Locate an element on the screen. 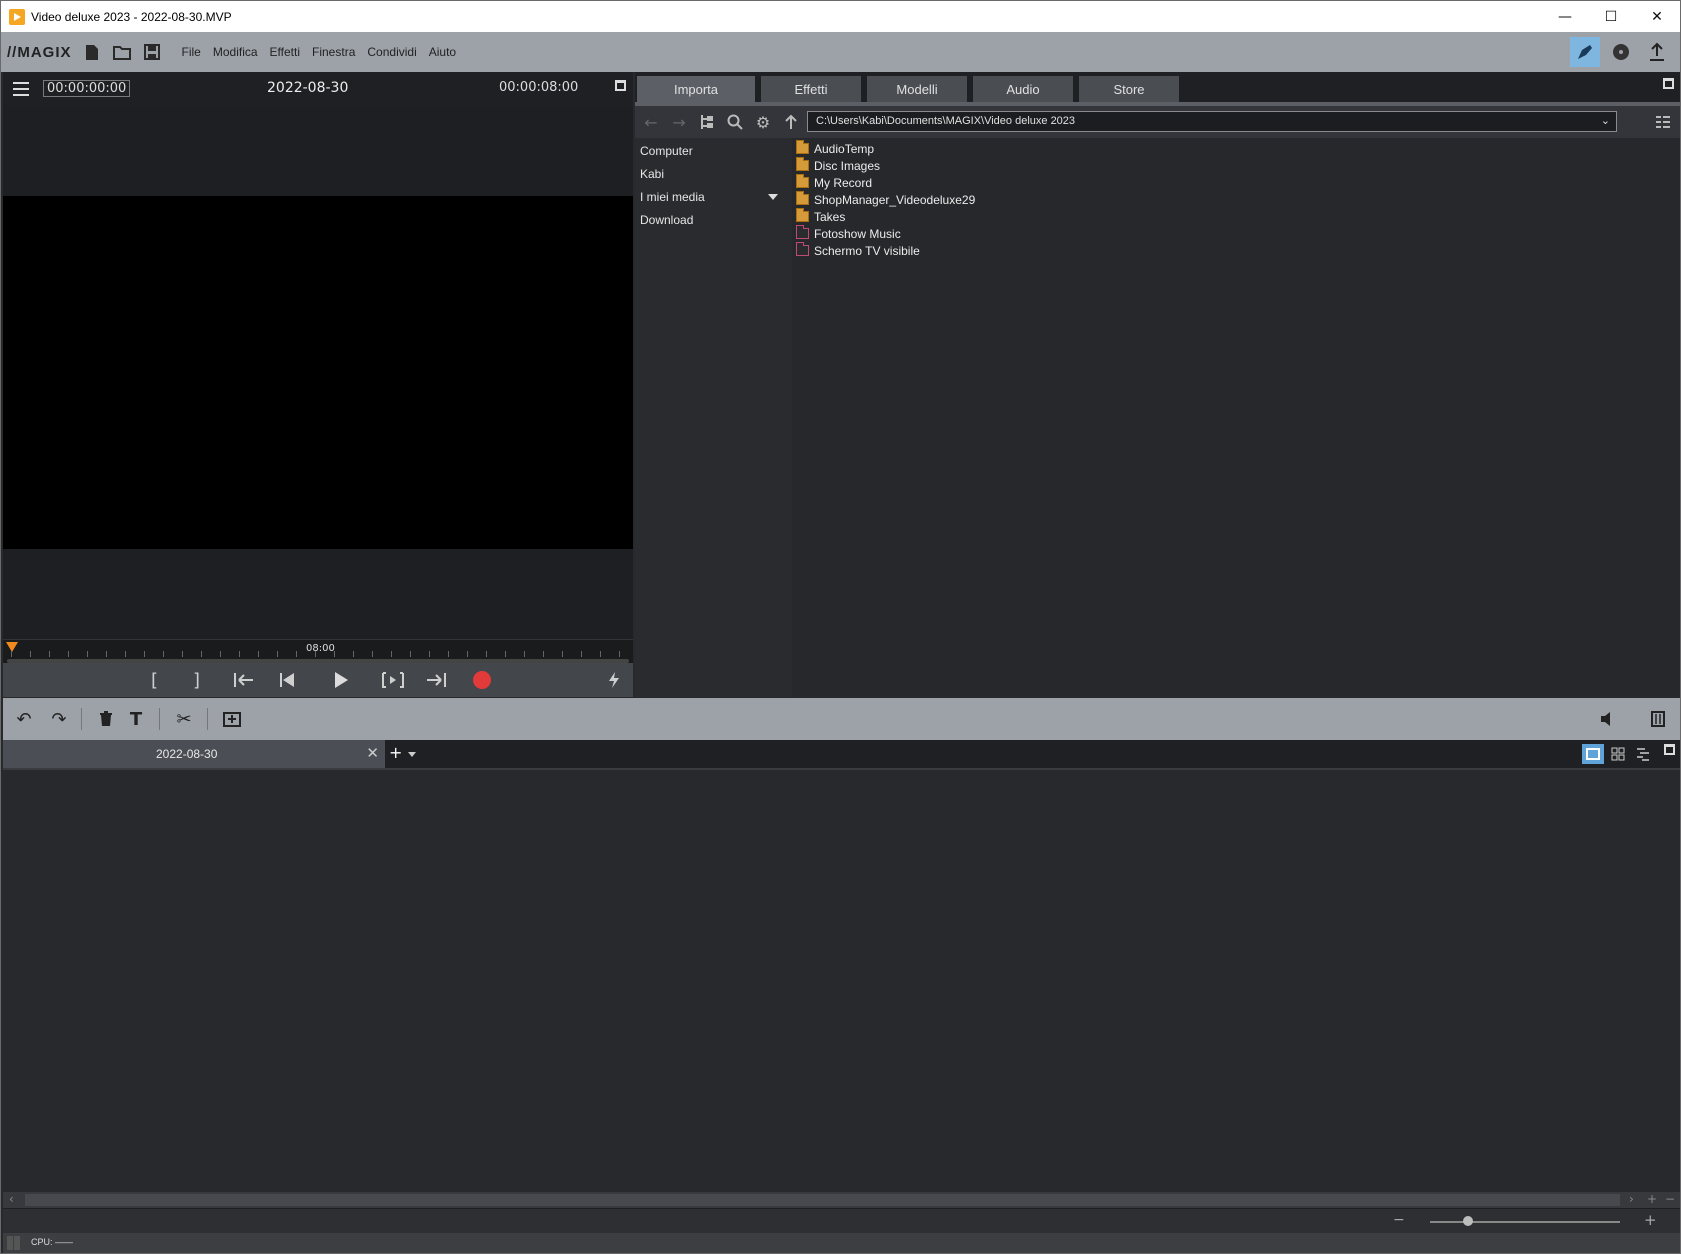  tab-store: Store is located at coordinates (1129, 89).